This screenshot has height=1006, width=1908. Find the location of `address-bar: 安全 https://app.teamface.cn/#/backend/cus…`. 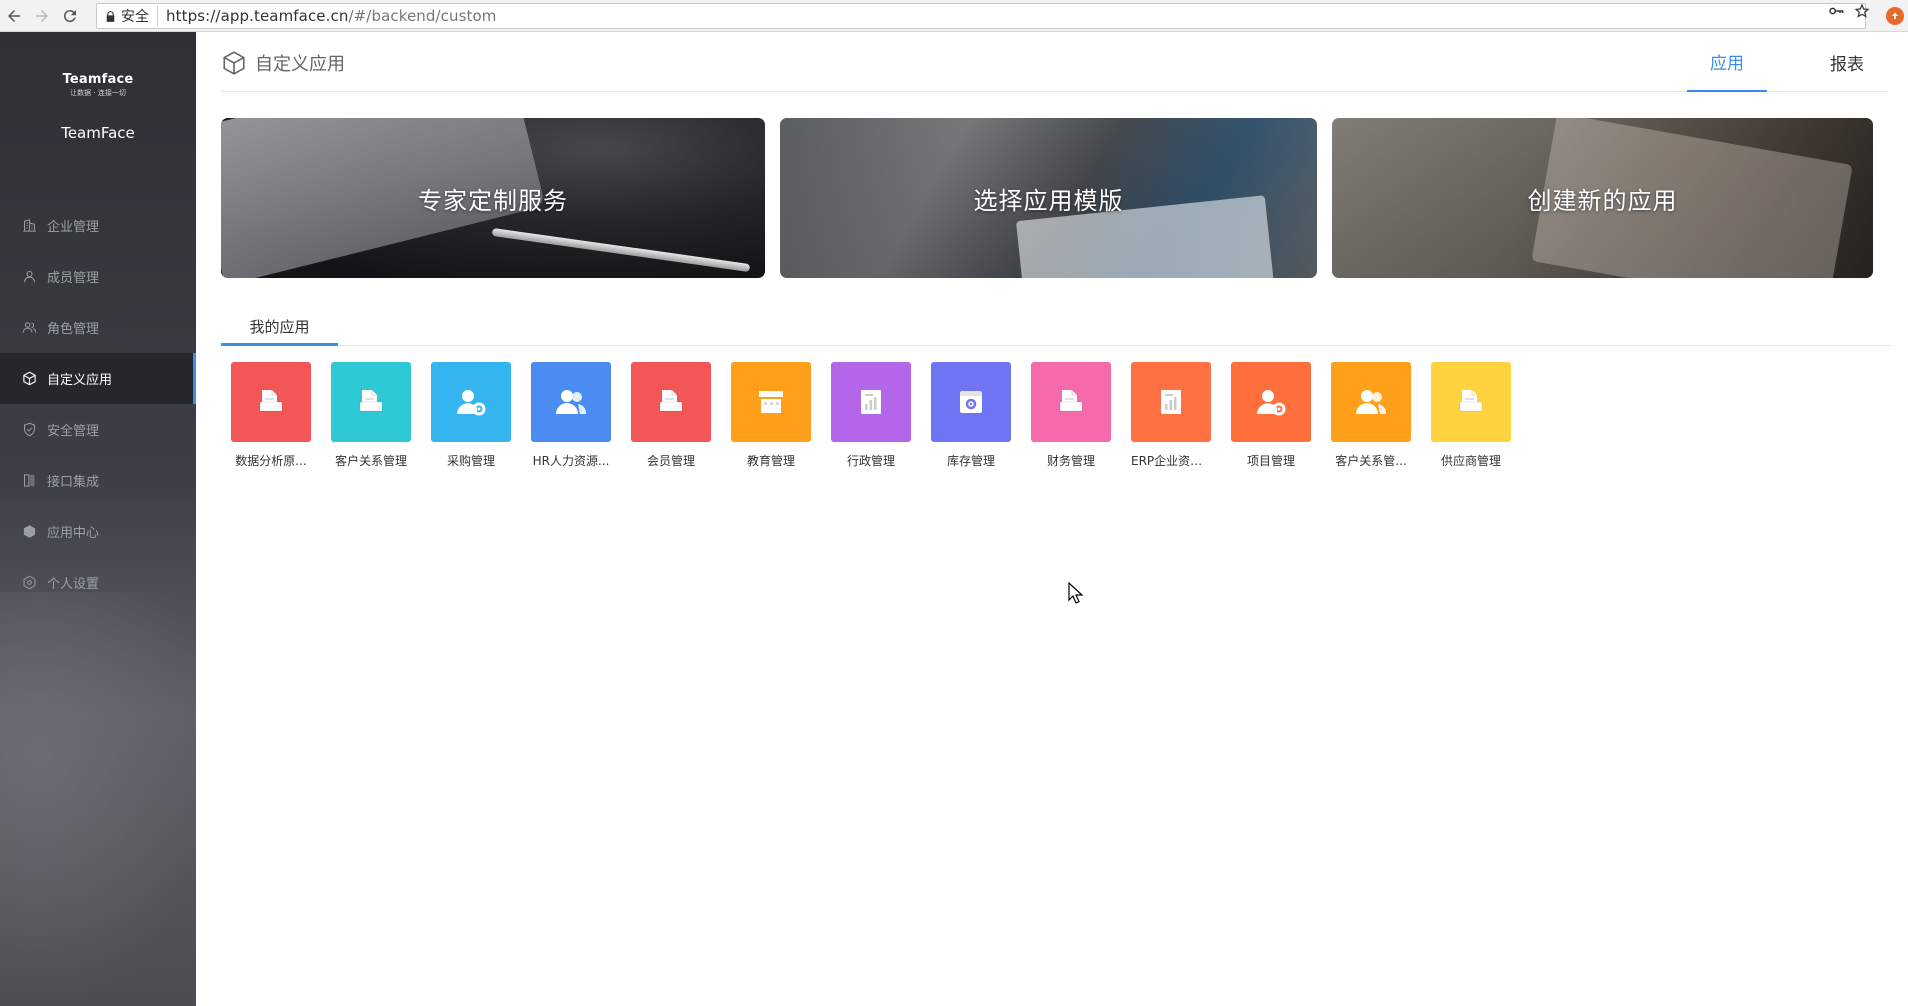

address-bar: 安全 https://app.teamface.cn/#/backend/cus… is located at coordinates (981, 16).